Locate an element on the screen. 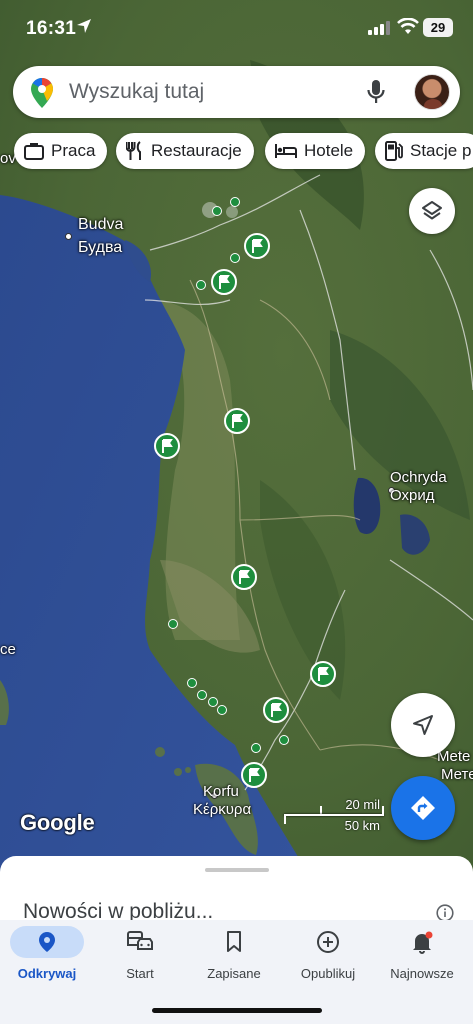 The width and height of the screenshot is (473, 1024). nav-zapisane: Zapisane is located at coordinates (234, 953).